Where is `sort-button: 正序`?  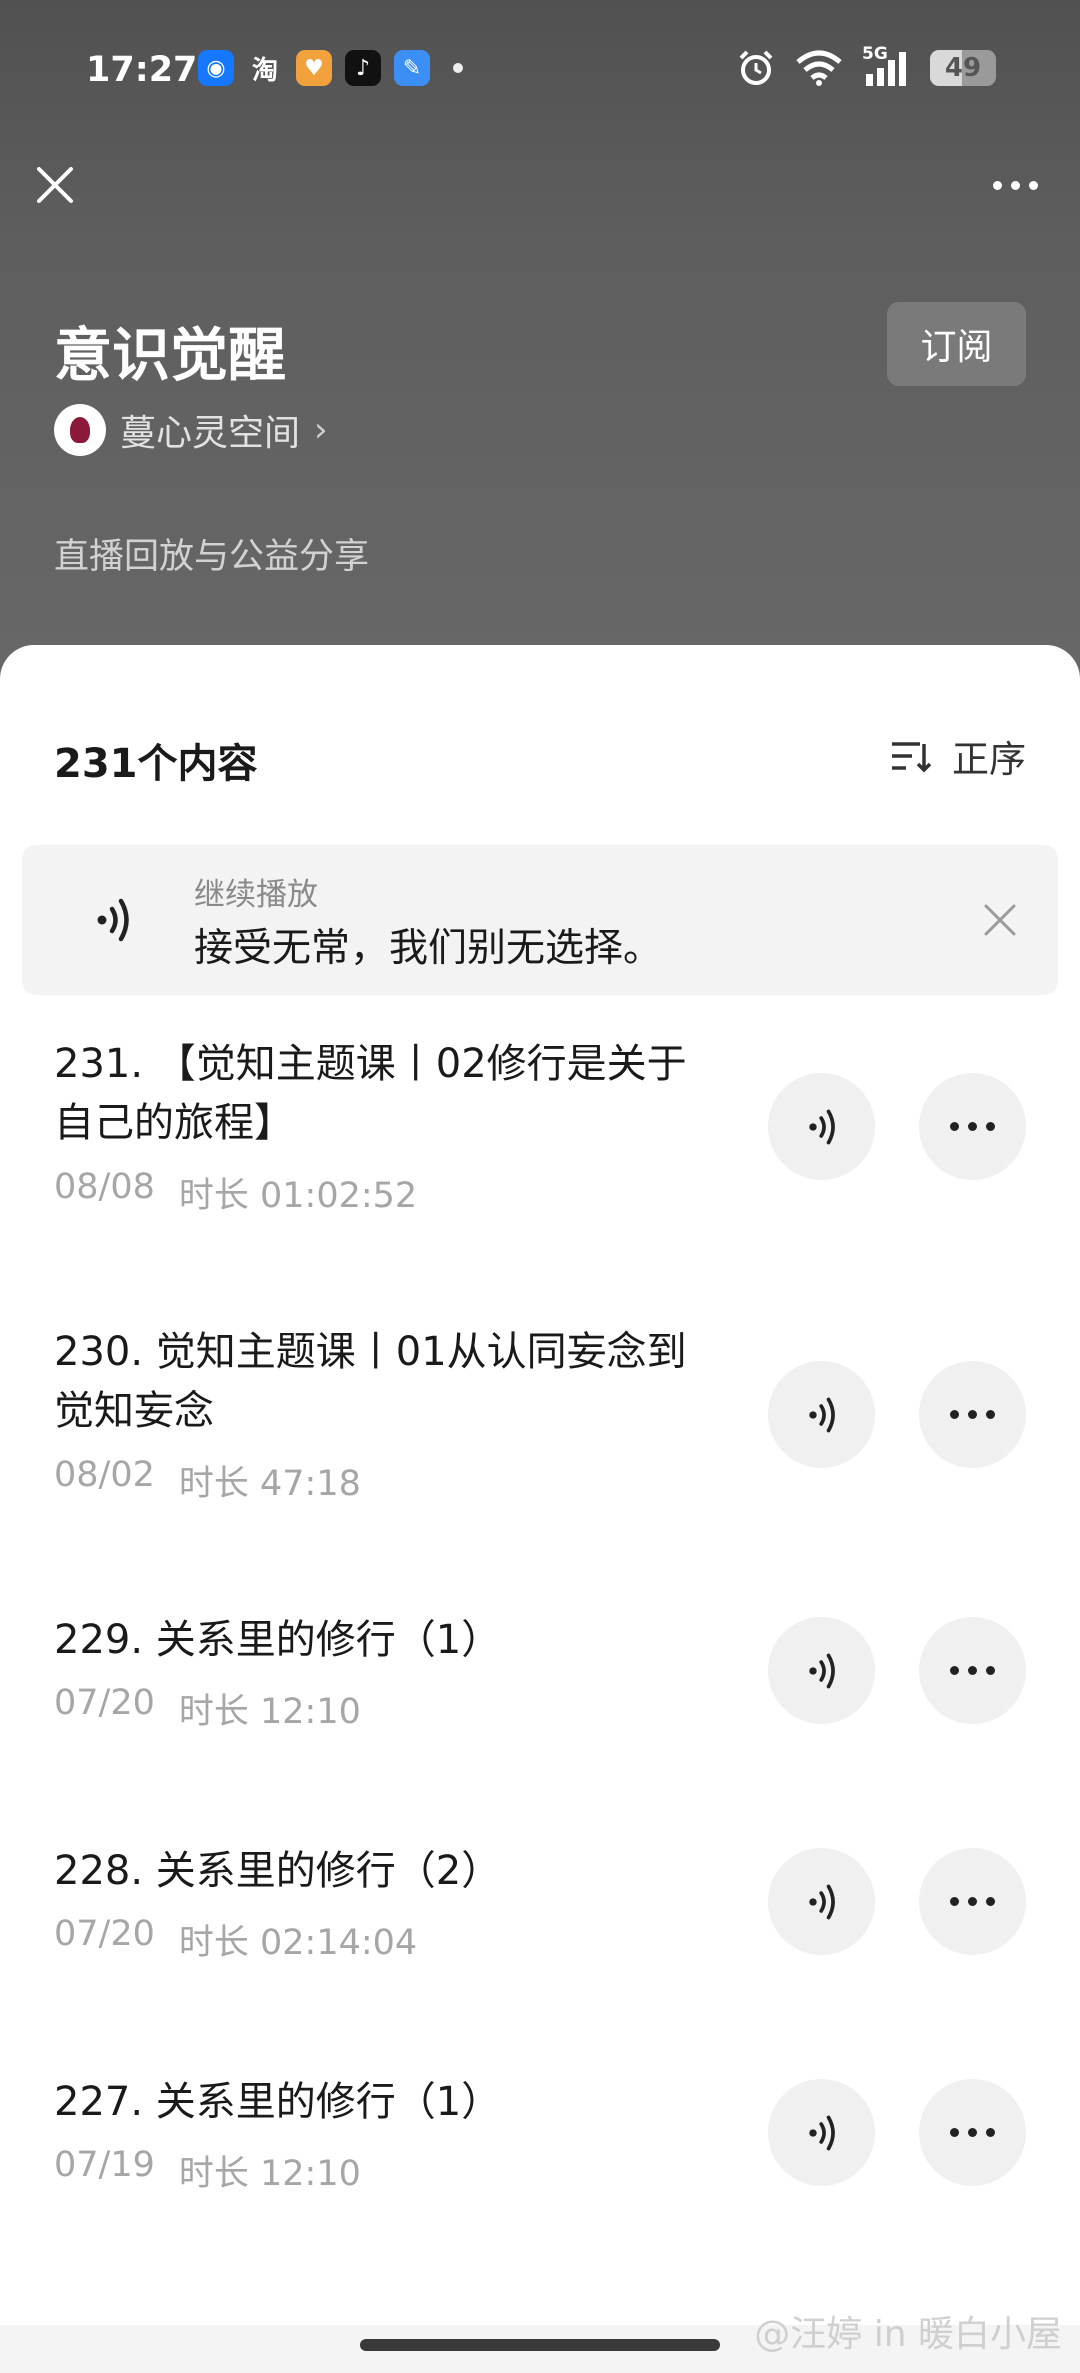
sort-button: 正序 is located at coordinates (958, 756).